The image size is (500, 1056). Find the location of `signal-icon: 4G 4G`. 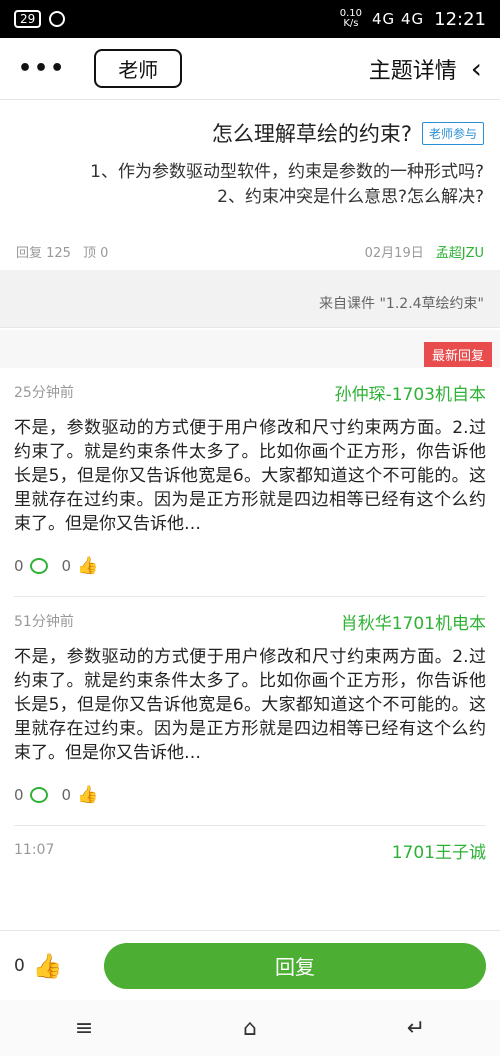

signal-icon: 4G 4G is located at coordinates (398, 19).